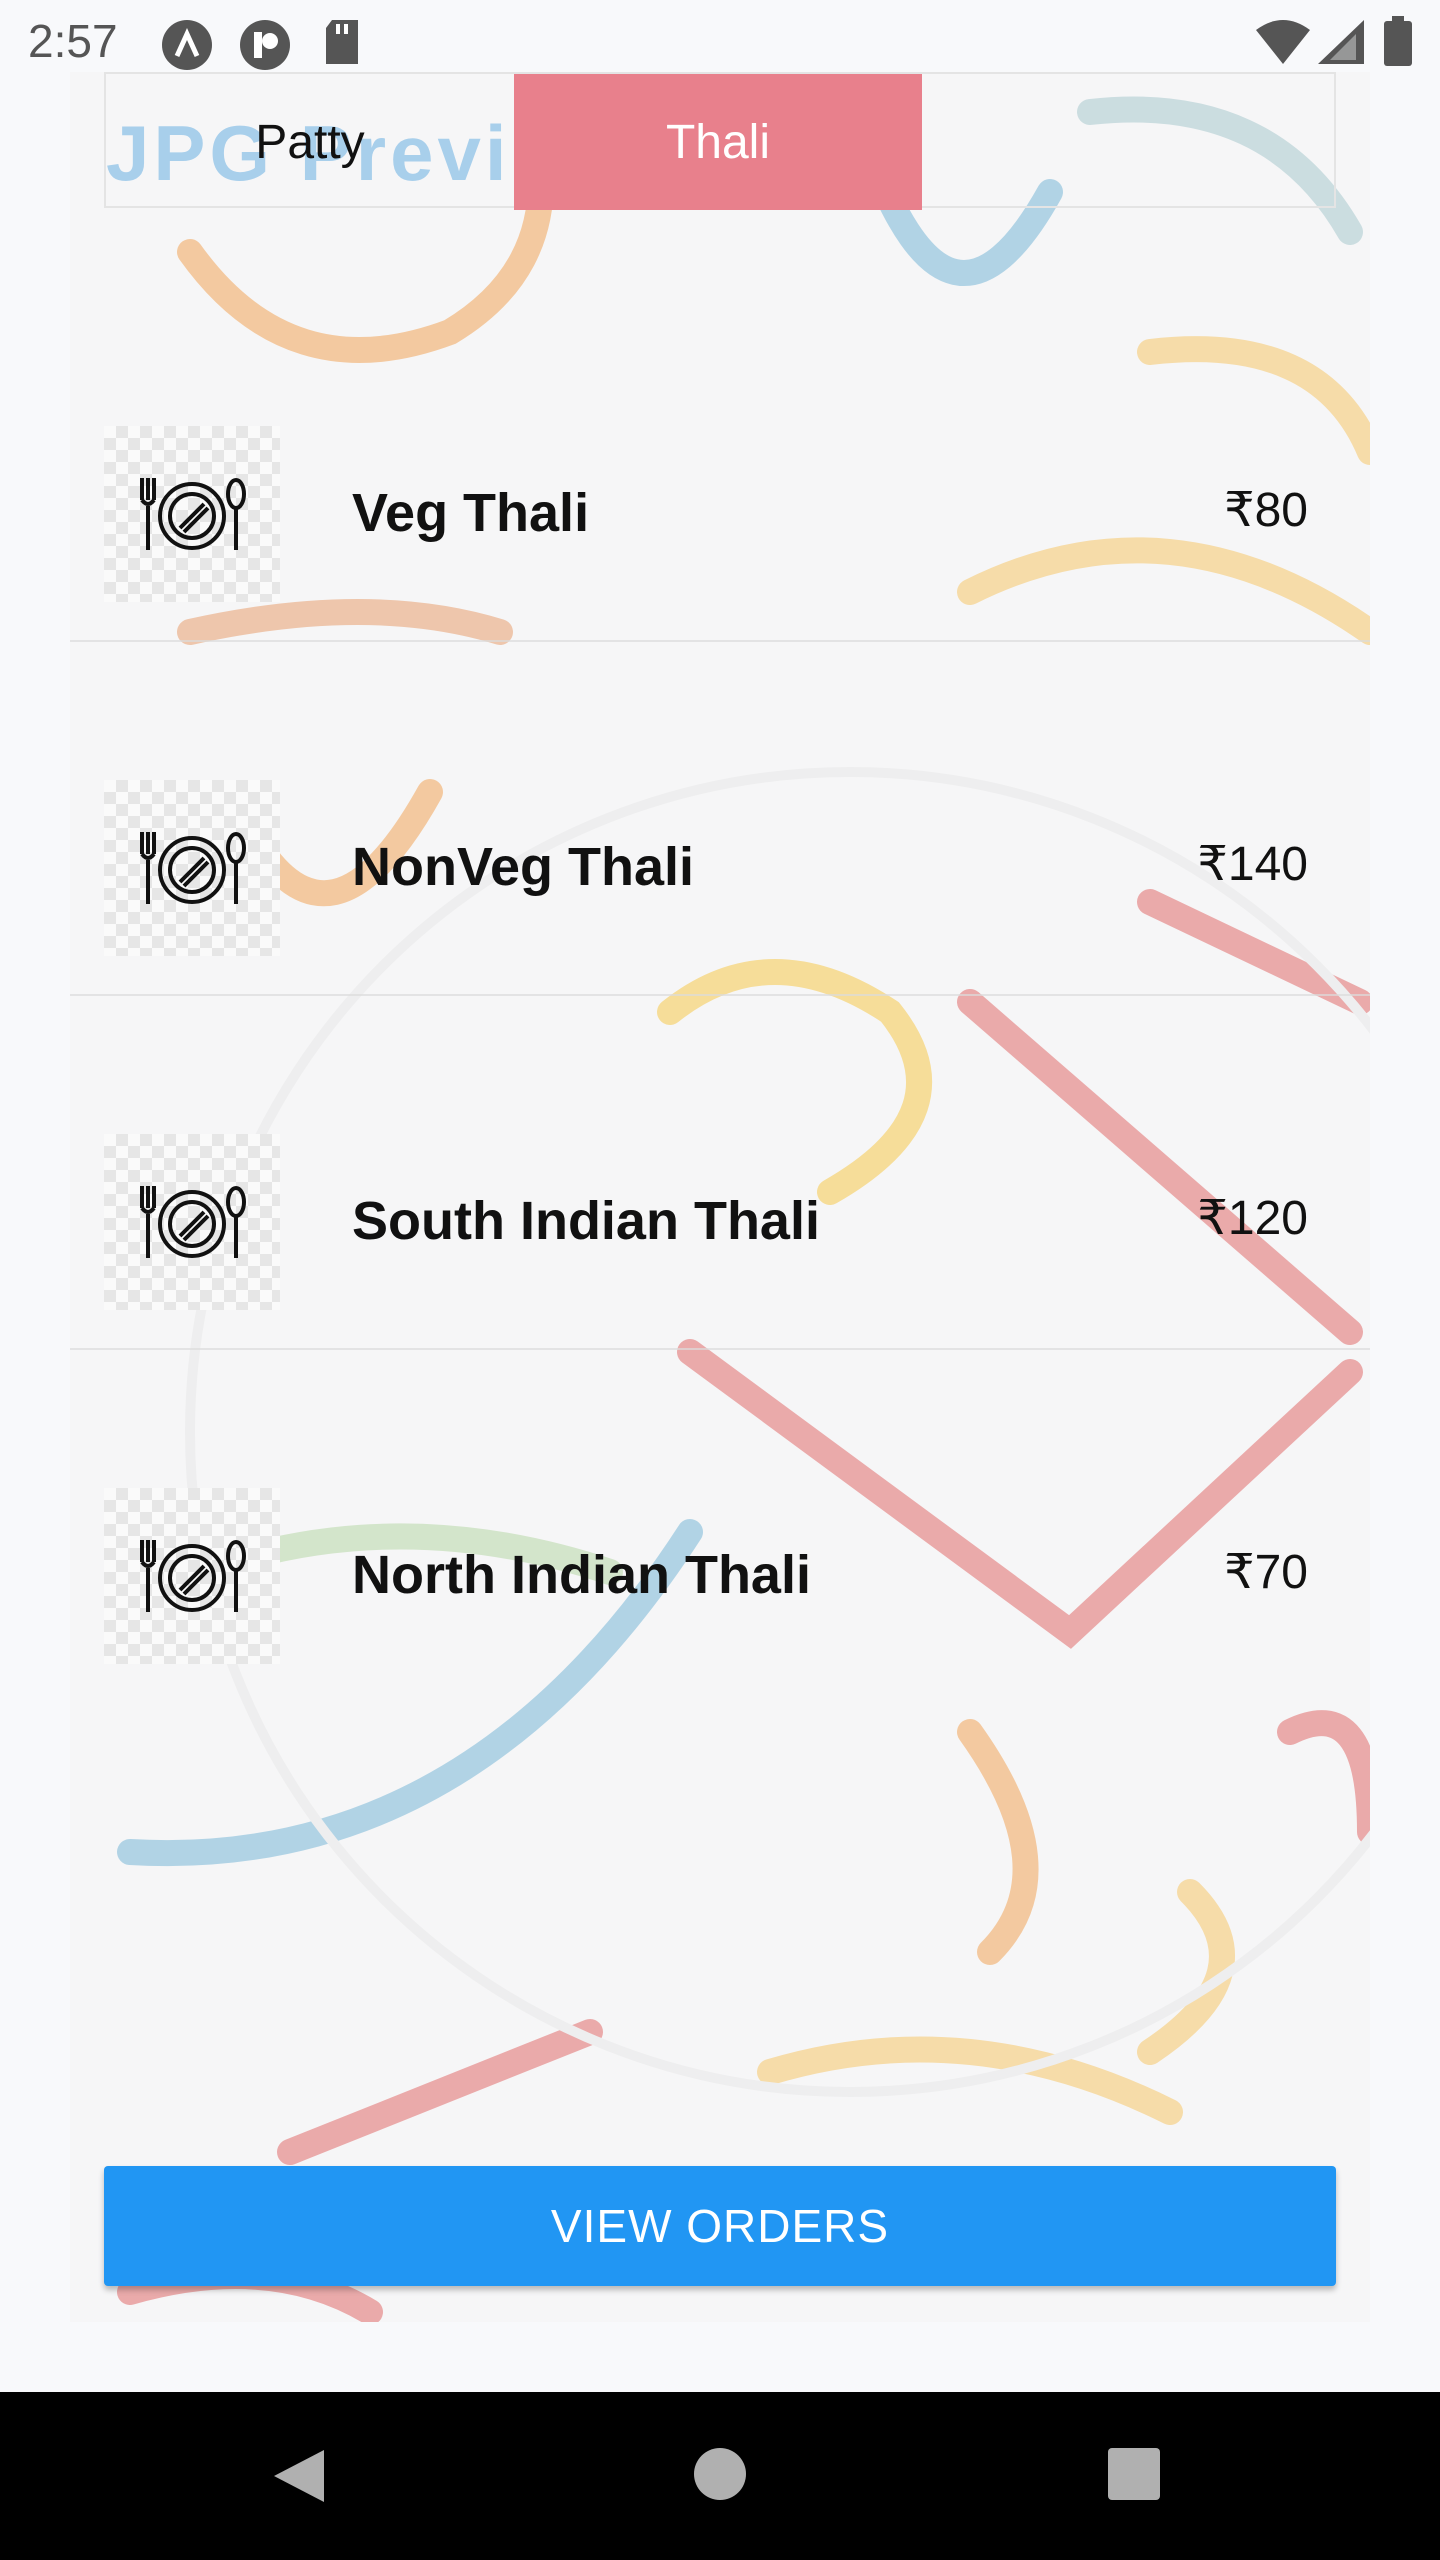 The width and height of the screenshot is (1440, 2560). What do you see at coordinates (720, 464) in the screenshot?
I see `menu-item-veg-thali: Veg Thali ₹80` at bounding box center [720, 464].